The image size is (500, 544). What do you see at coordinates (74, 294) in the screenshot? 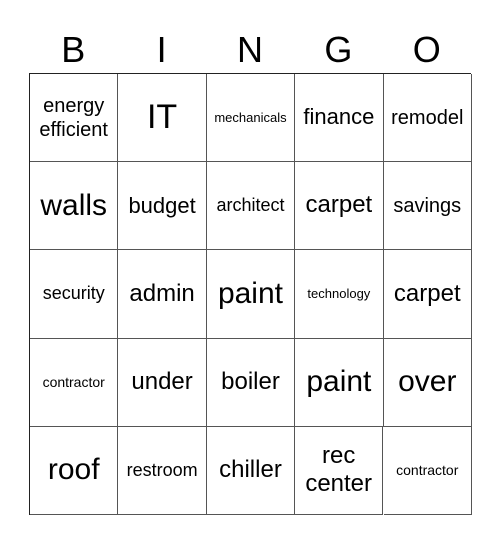
I see `bingo-cell: security` at bounding box center [74, 294].